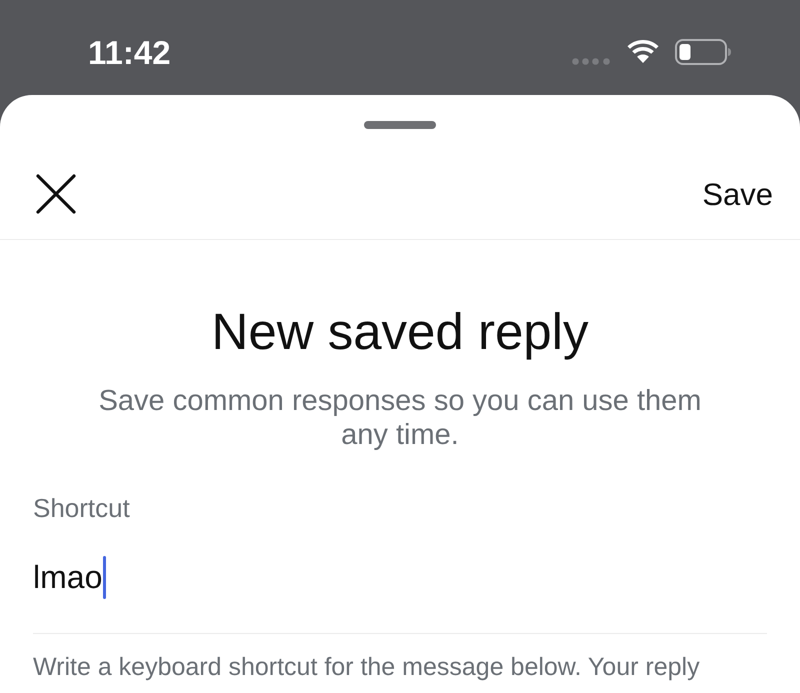 The width and height of the screenshot is (800, 693). I want to click on sheet-subtitle: Save common responses so you can use them any time., so click(400, 418).